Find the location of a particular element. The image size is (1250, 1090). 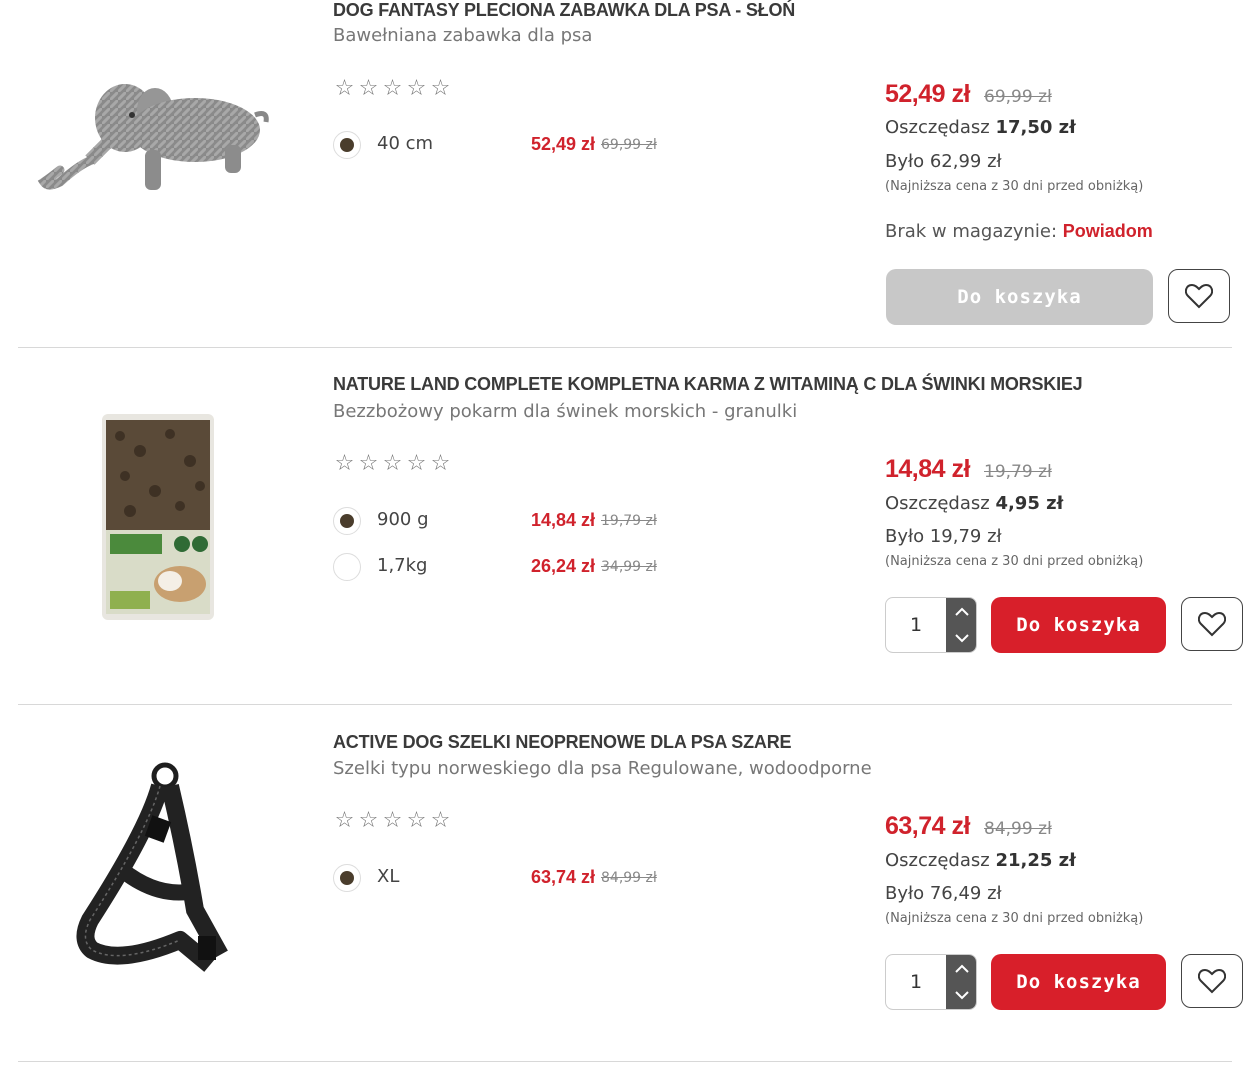

variant-label: 1,7kg is located at coordinates (402, 565).